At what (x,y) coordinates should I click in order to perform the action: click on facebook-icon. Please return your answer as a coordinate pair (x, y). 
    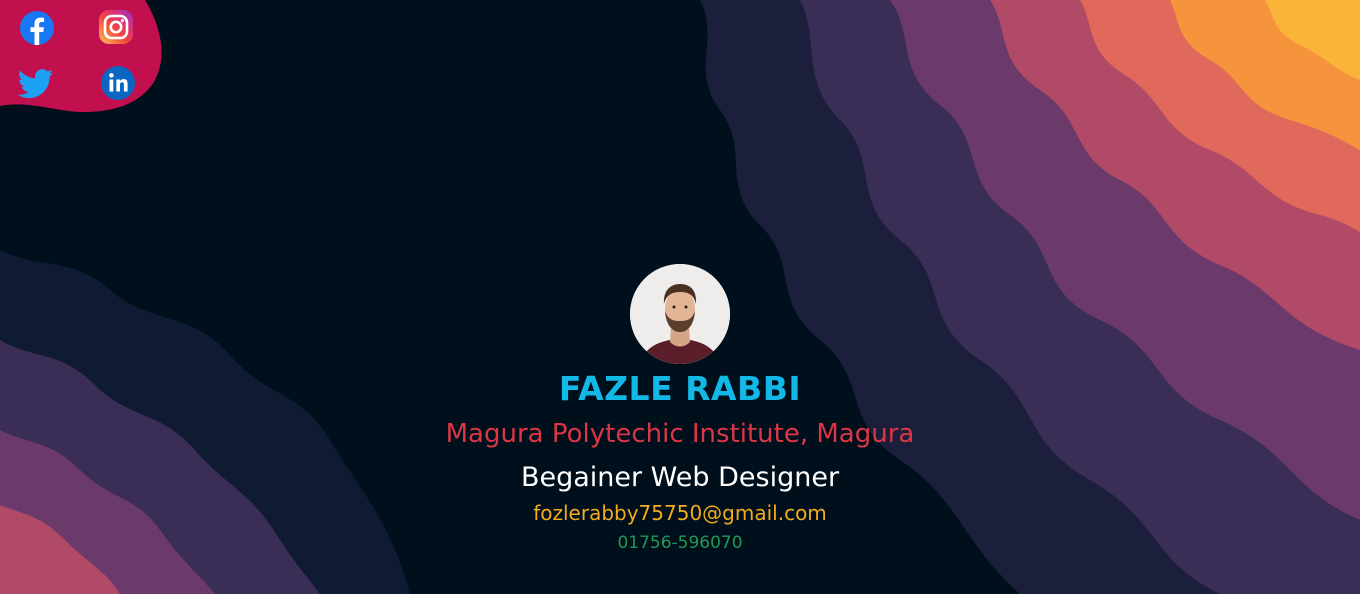
    Looking at the image, I should click on (37, 28).